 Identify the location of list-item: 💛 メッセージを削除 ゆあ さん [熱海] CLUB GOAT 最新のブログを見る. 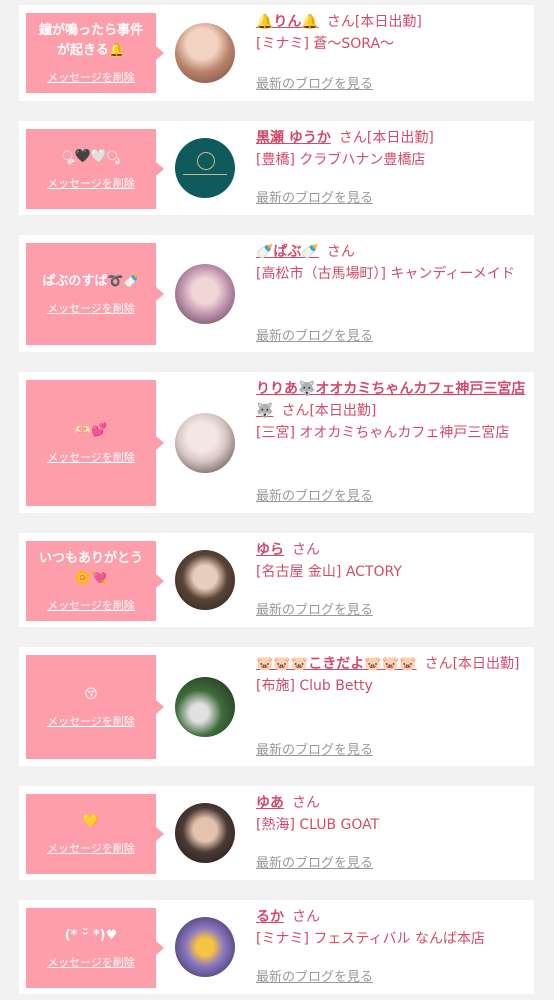
(276, 833).